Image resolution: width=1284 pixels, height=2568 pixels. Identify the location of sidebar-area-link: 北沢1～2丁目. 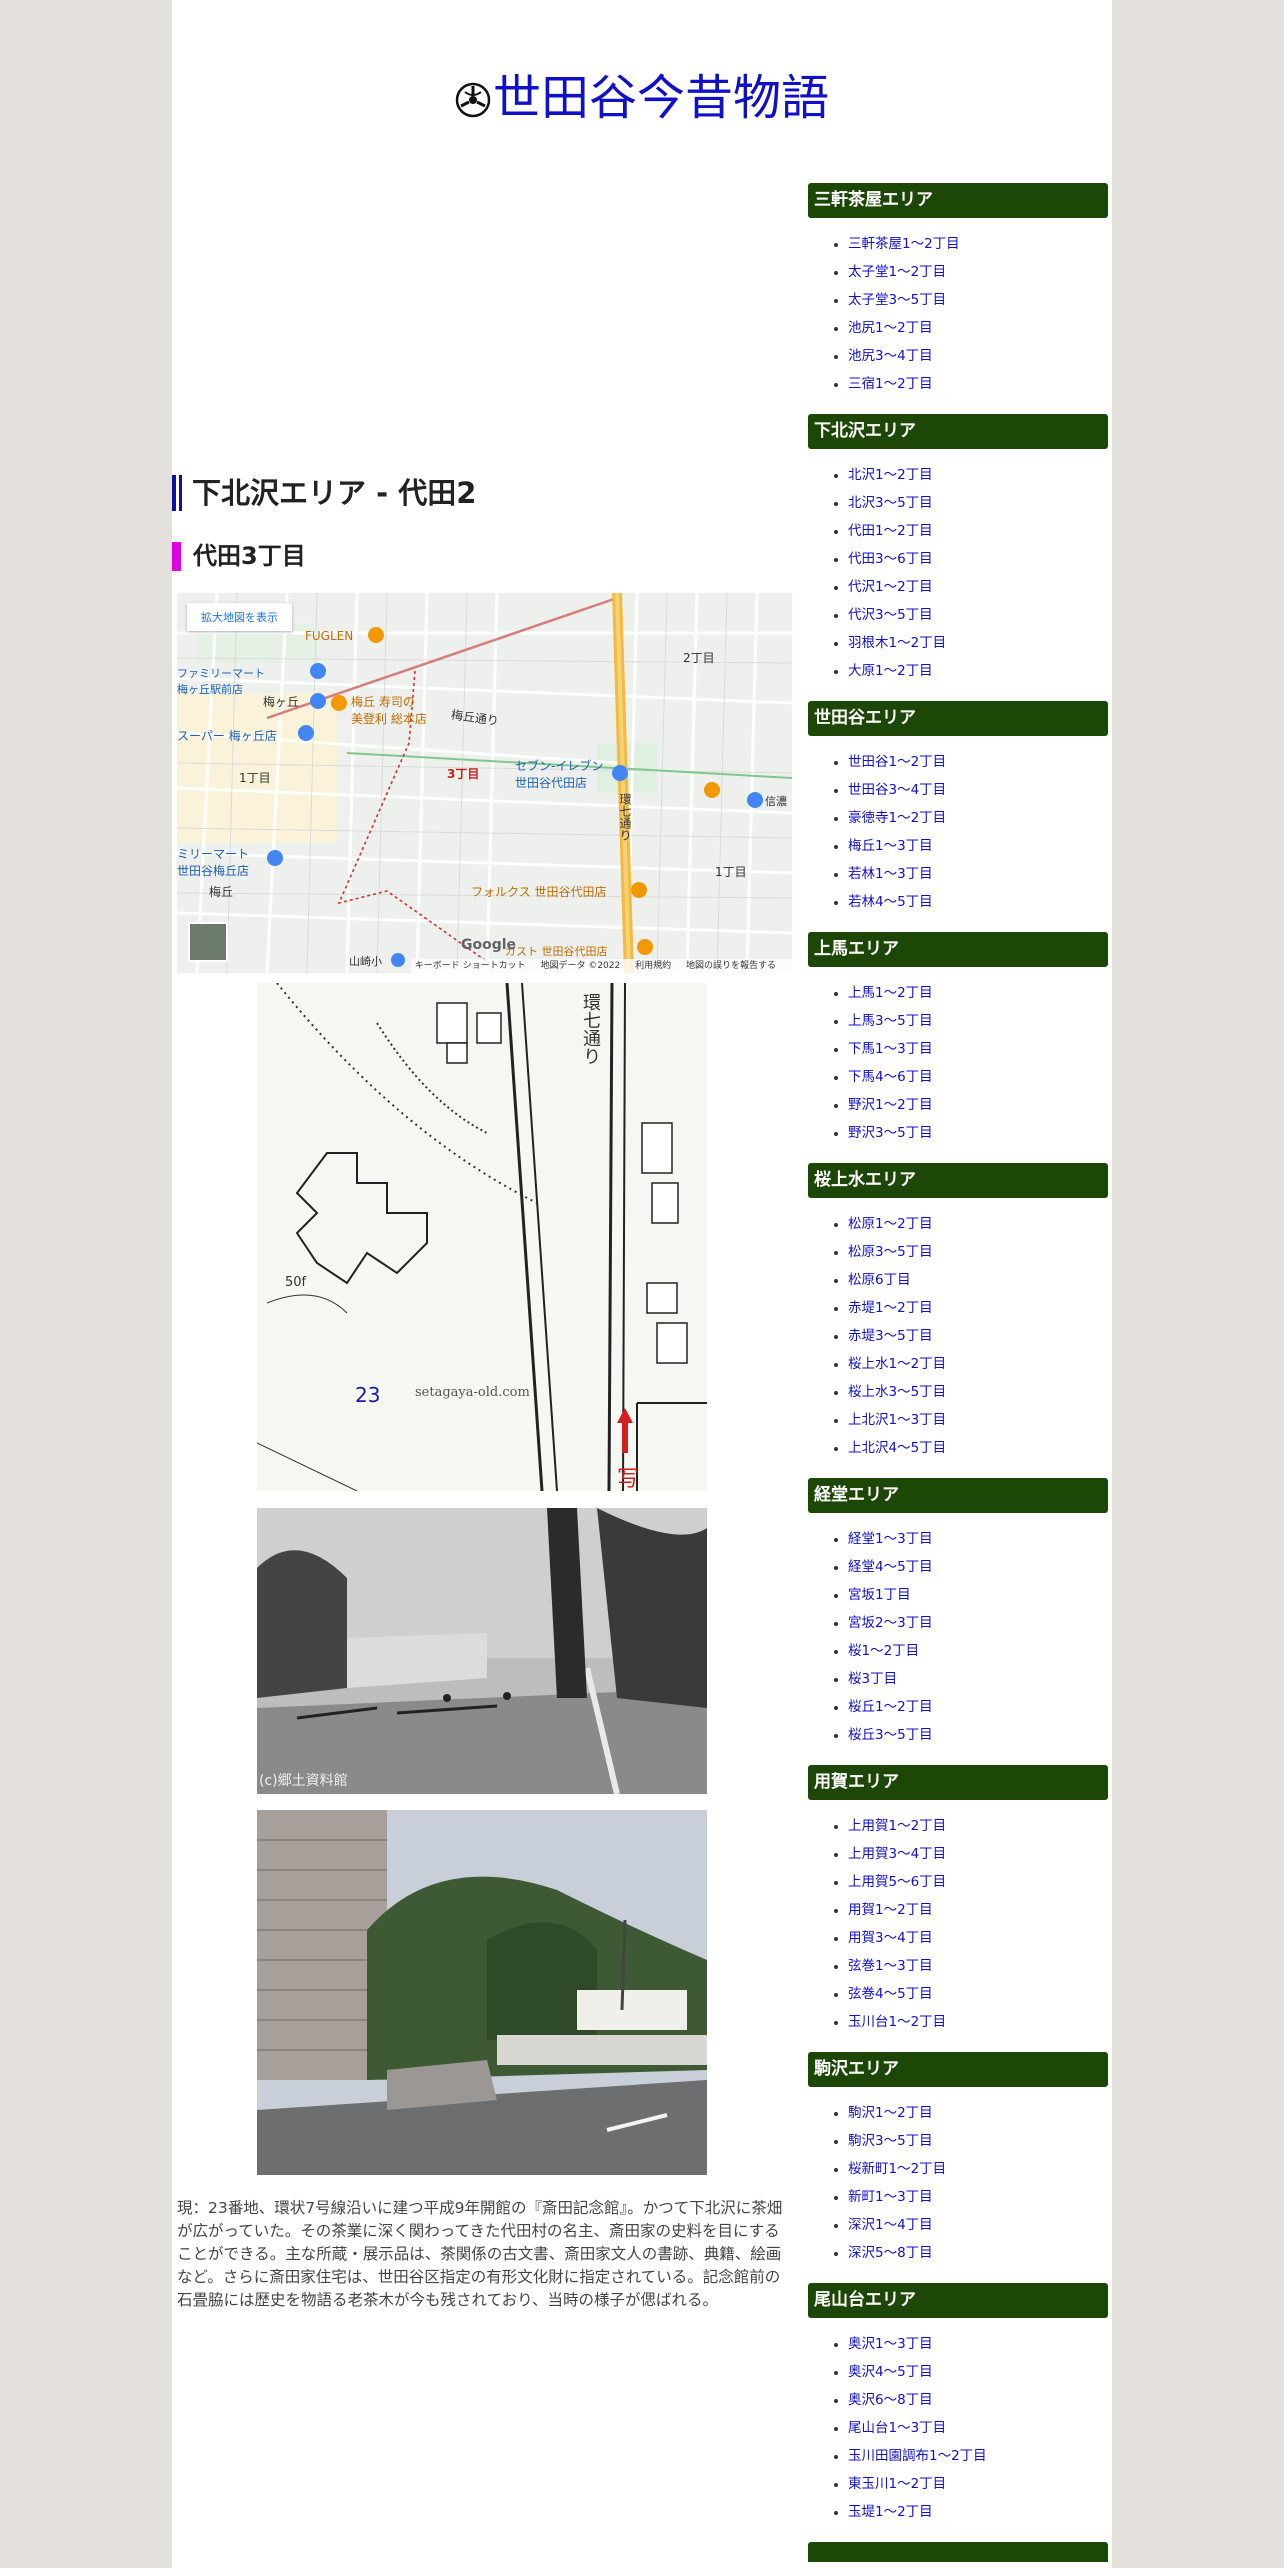
(890, 475).